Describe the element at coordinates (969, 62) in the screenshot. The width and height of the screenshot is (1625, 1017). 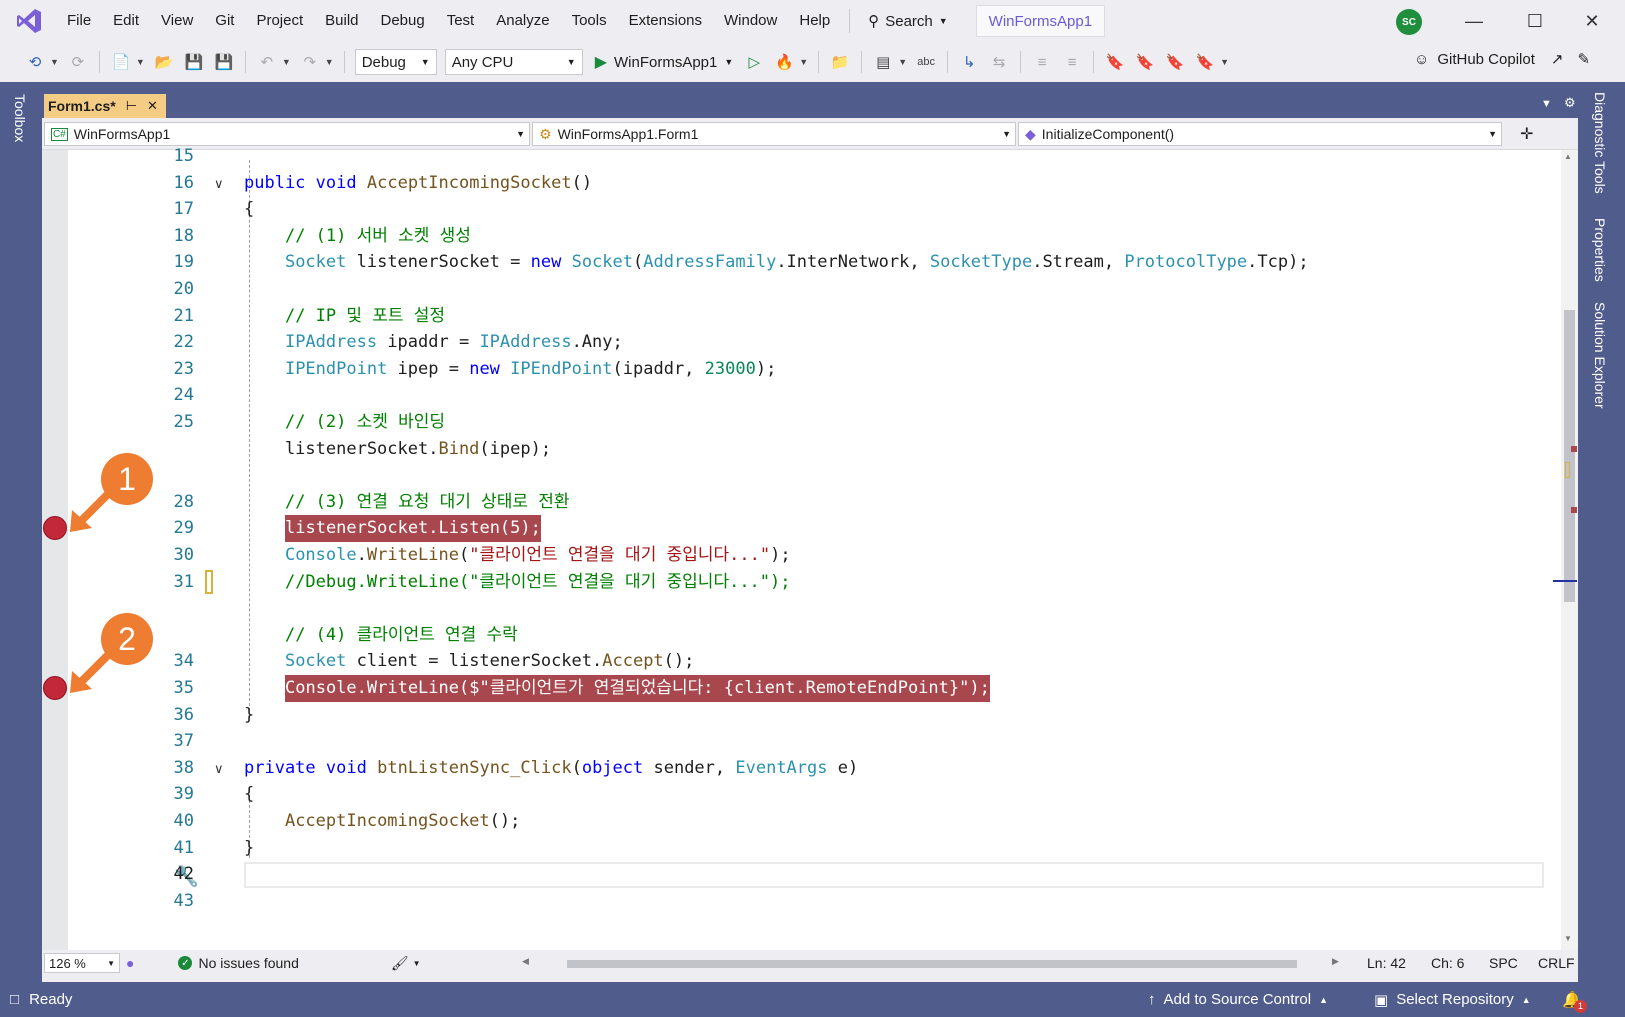
I see `step-into-icon: ↳` at that location.